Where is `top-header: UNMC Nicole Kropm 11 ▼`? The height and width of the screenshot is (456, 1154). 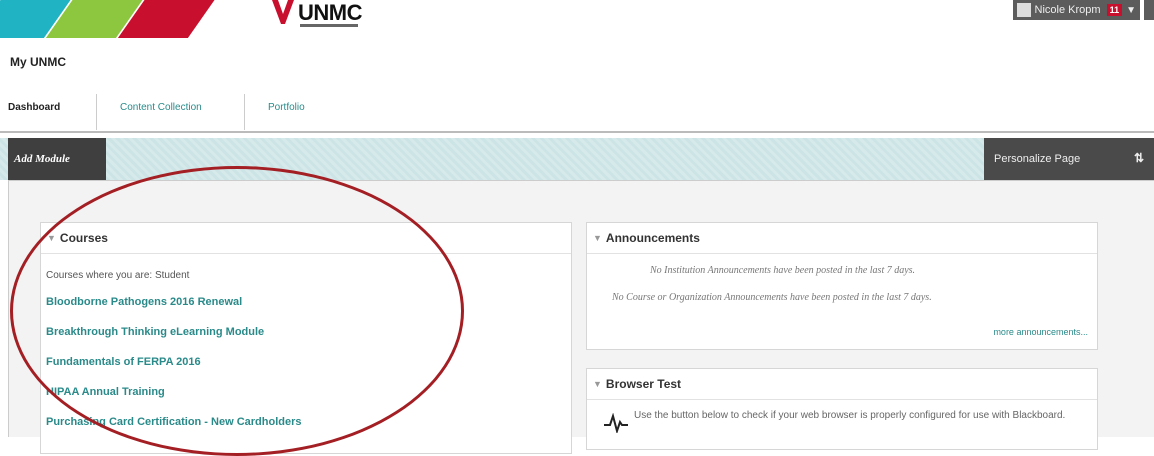 top-header: UNMC Nicole Kropm 11 ▼ is located at coordinates (577, 19).